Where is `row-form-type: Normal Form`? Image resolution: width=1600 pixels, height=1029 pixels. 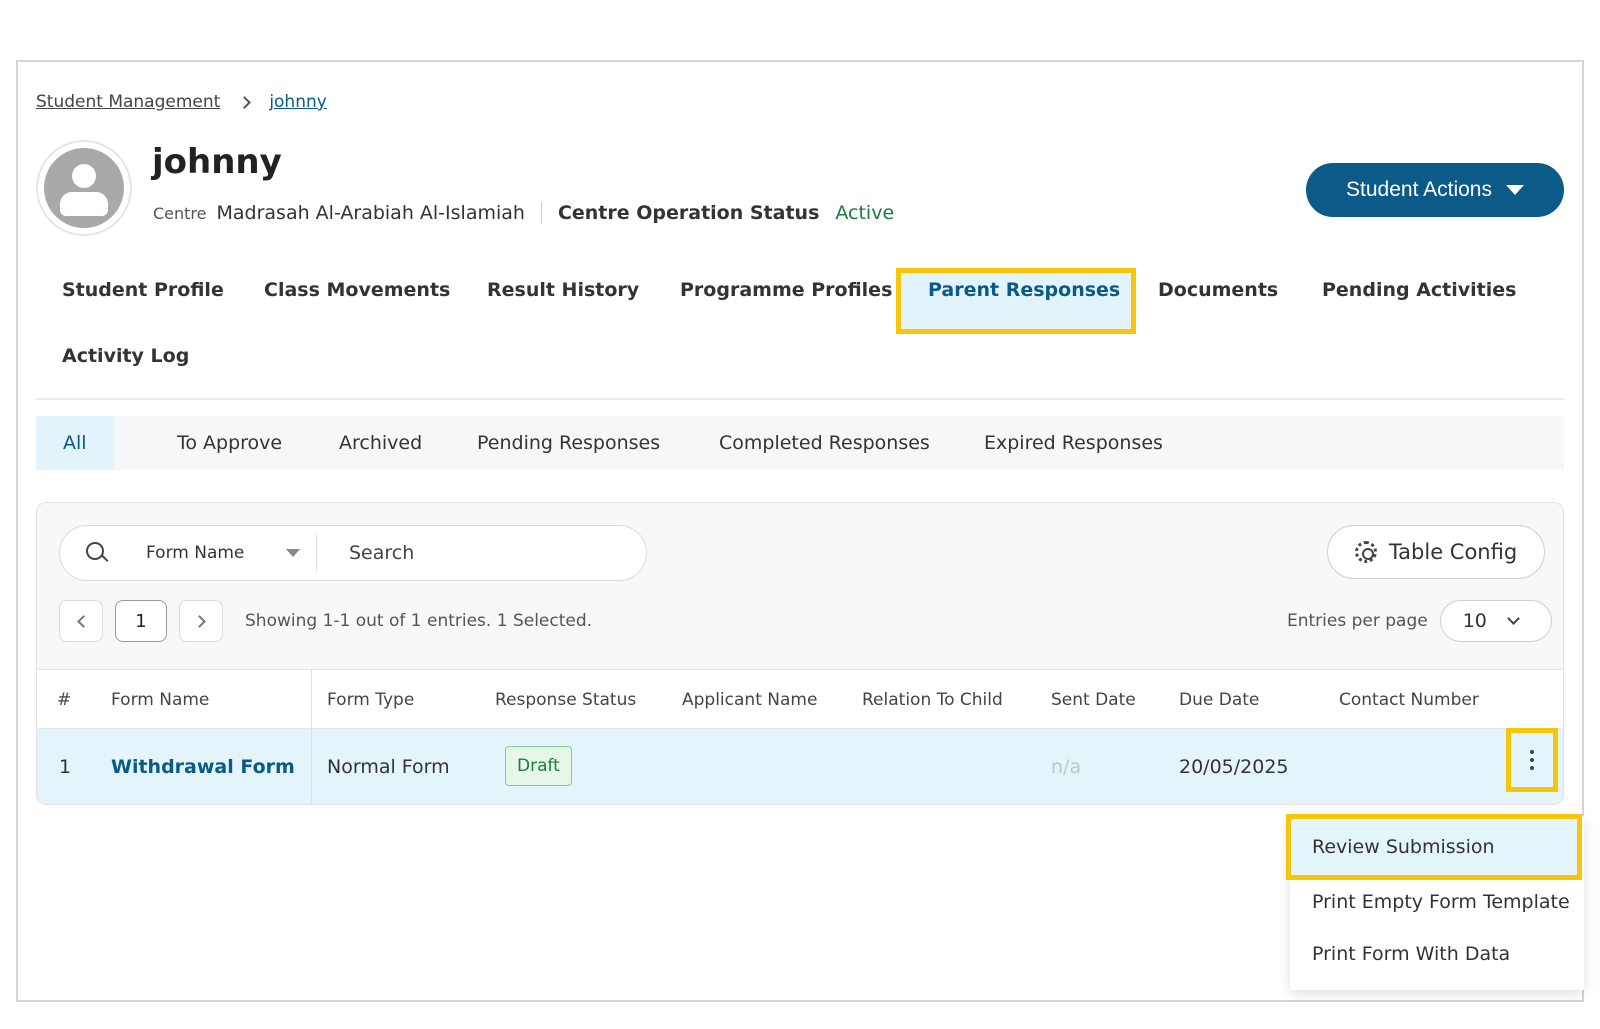 row-form-type: Normal Form is located at coordinates (388, 767).